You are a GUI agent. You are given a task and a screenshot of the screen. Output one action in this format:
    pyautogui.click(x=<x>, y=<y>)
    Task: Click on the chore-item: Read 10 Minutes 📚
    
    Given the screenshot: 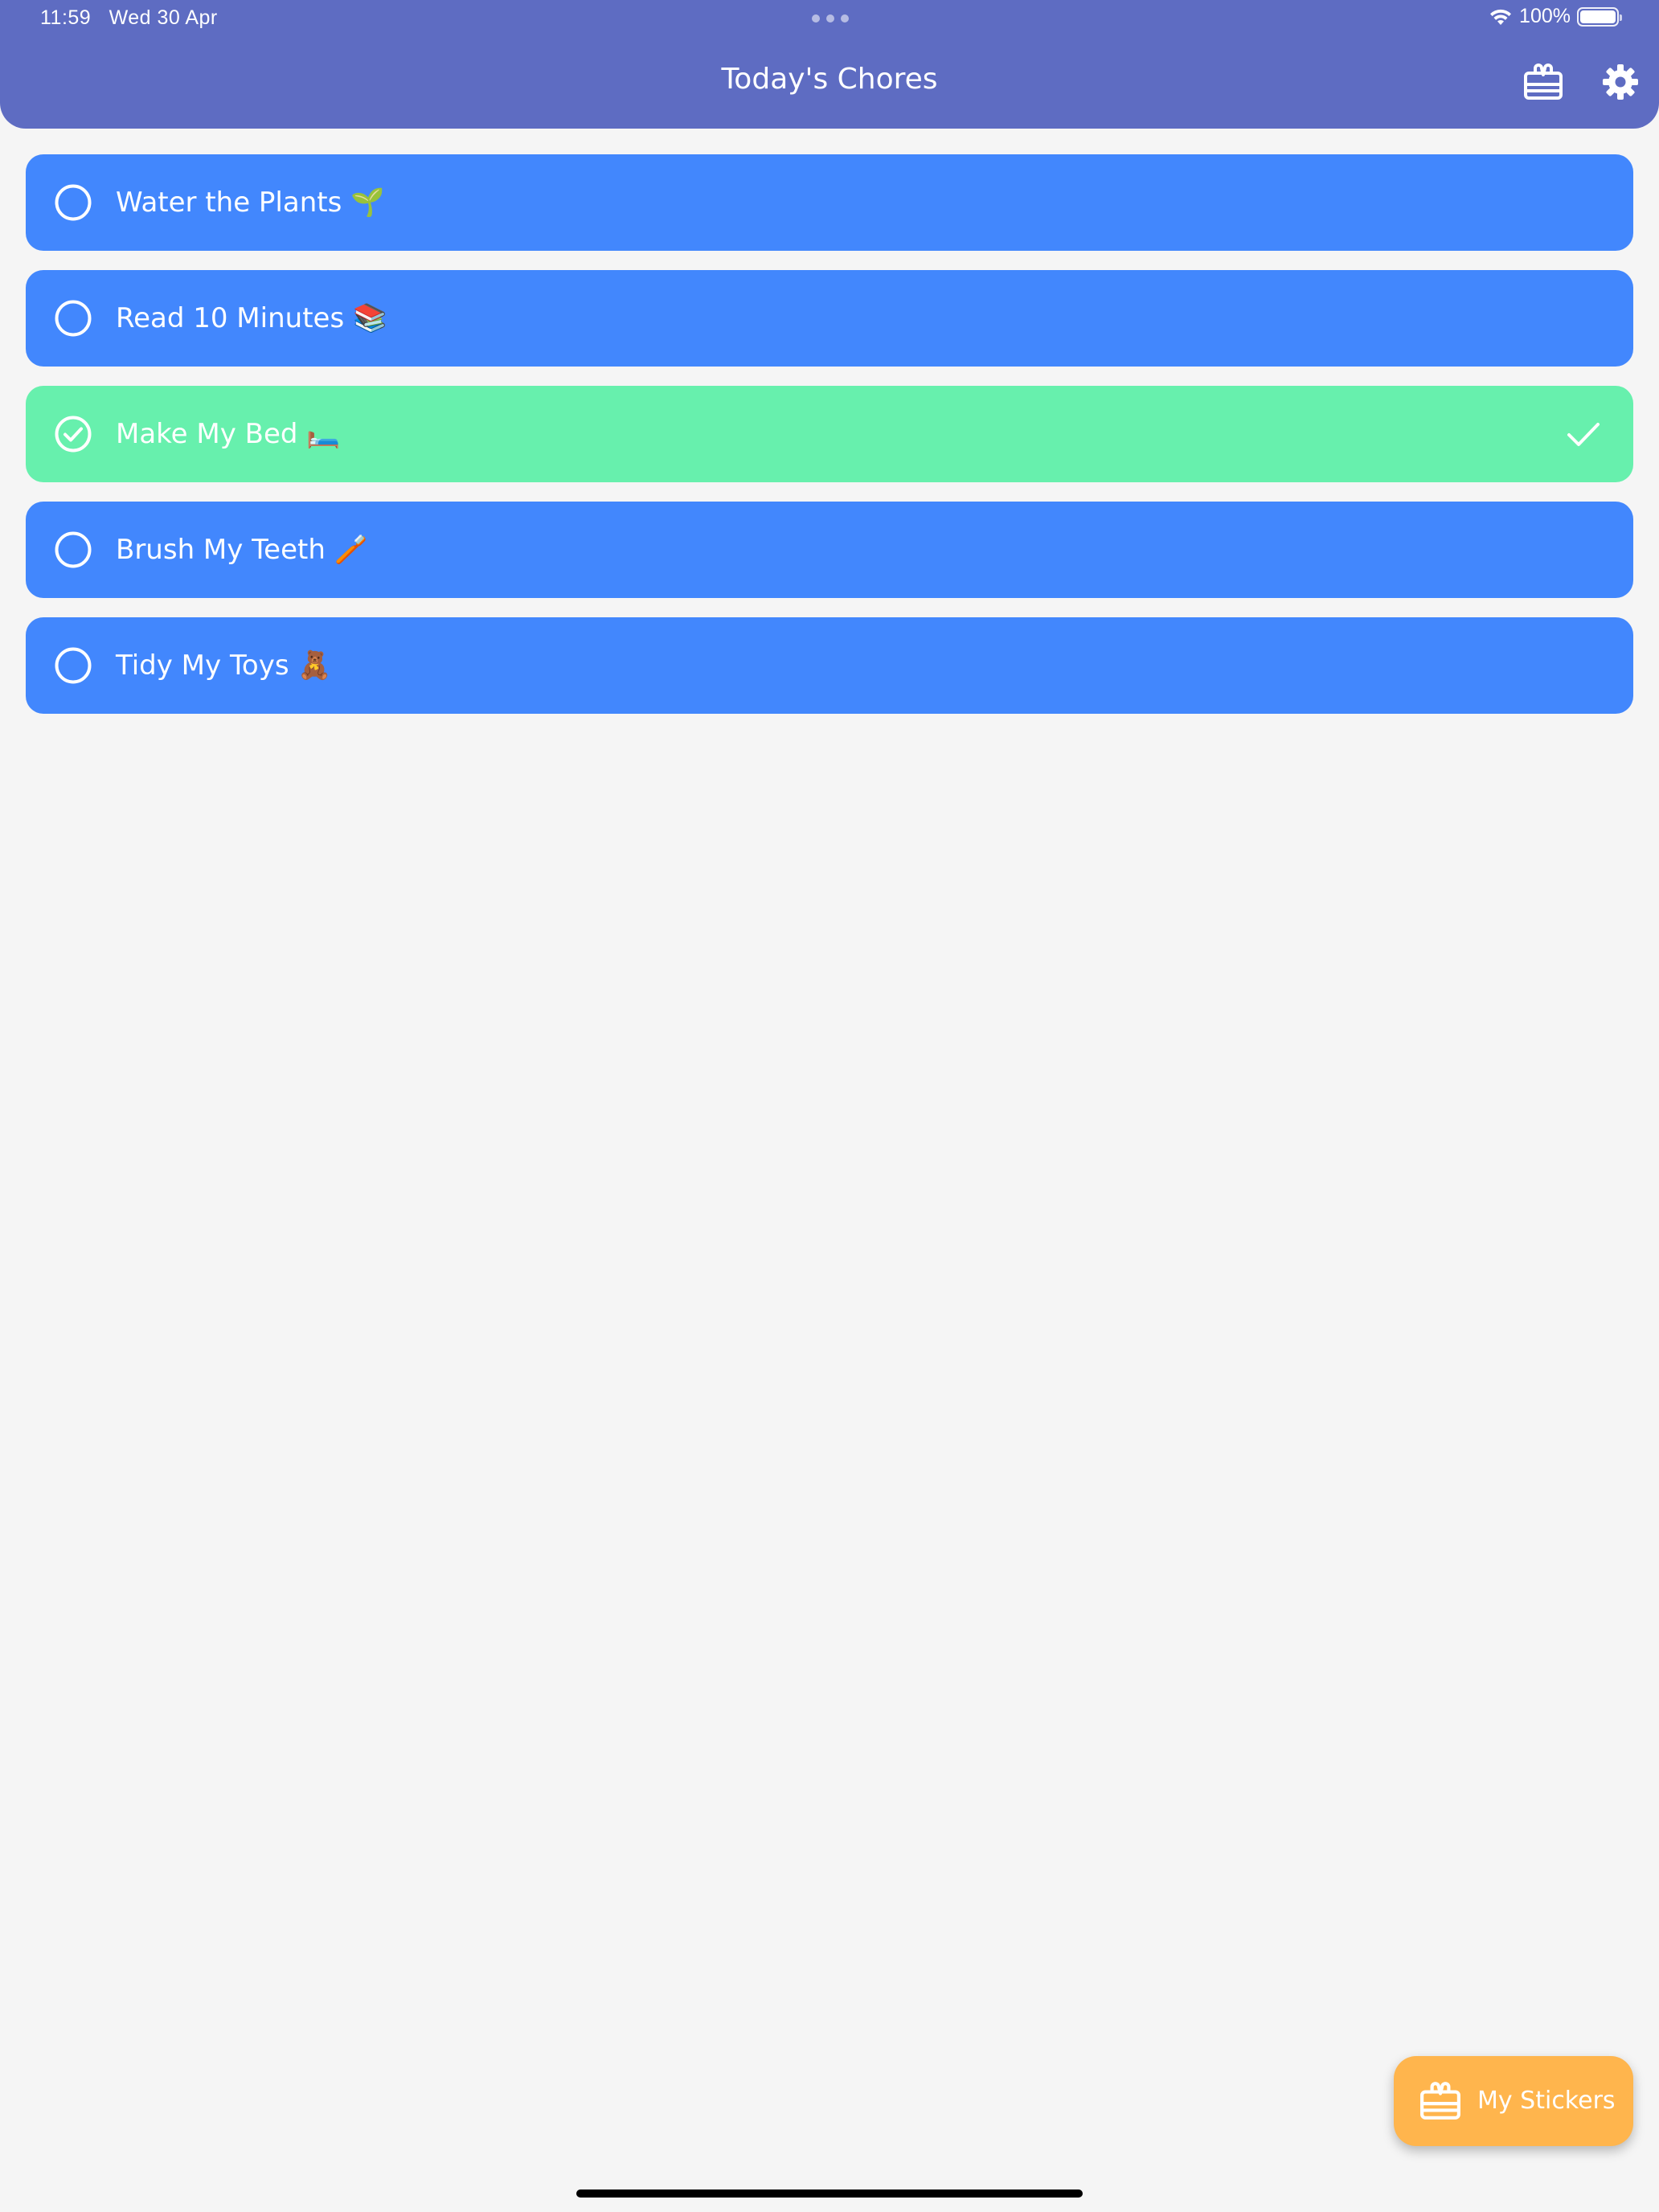 What is the action you would take?
    pyautogui.click(x=829, y=318)
    